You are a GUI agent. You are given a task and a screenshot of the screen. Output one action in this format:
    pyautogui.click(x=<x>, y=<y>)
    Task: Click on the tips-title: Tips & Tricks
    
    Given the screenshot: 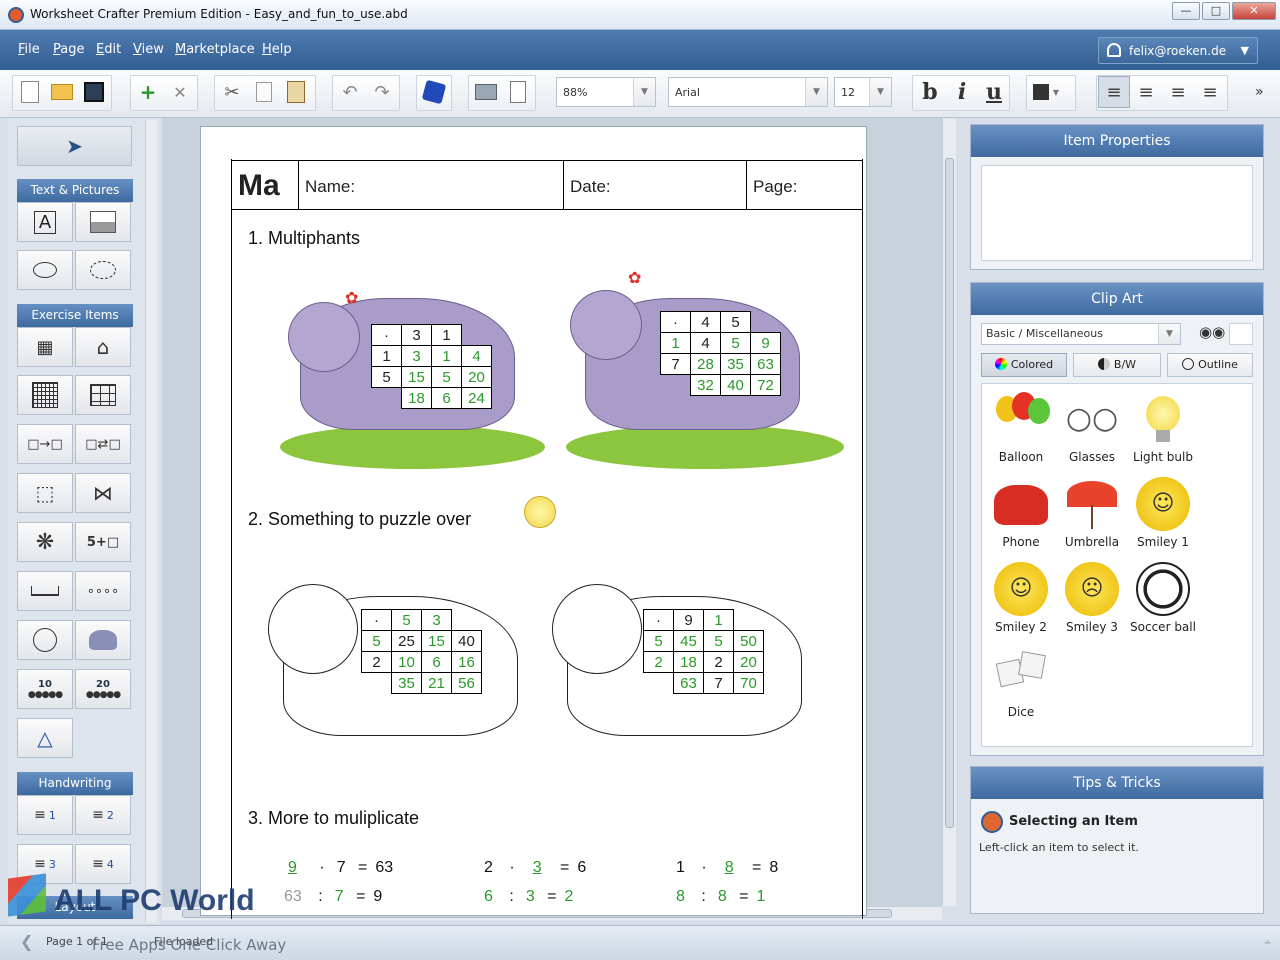 What is the action you would take?
    pyautogui.click(x=1117, y=783)
    